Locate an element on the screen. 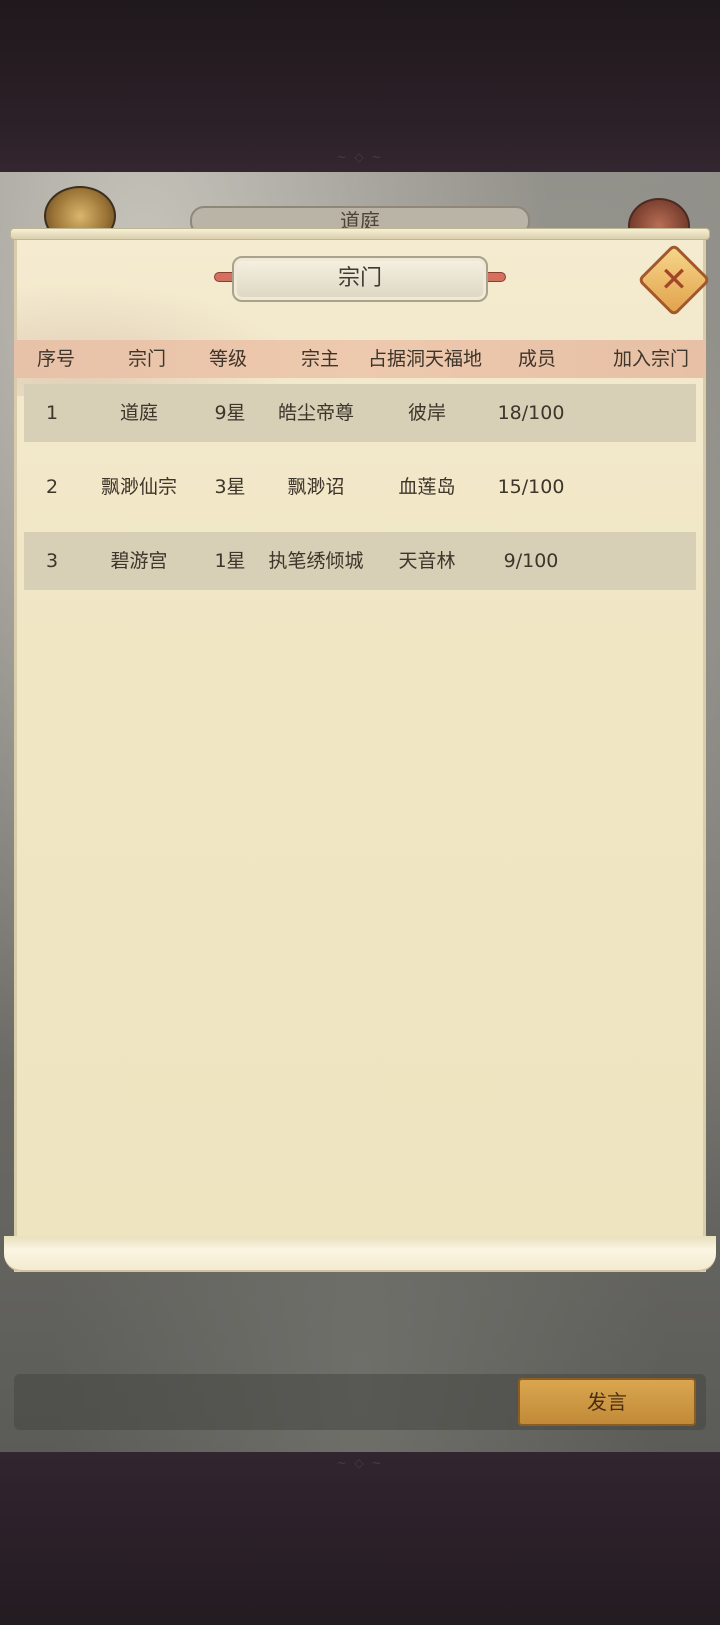 The width and height of the screenshot is (720, 1625). dialog-title-plaque: 宗门 is located at coordinates (360, 279).